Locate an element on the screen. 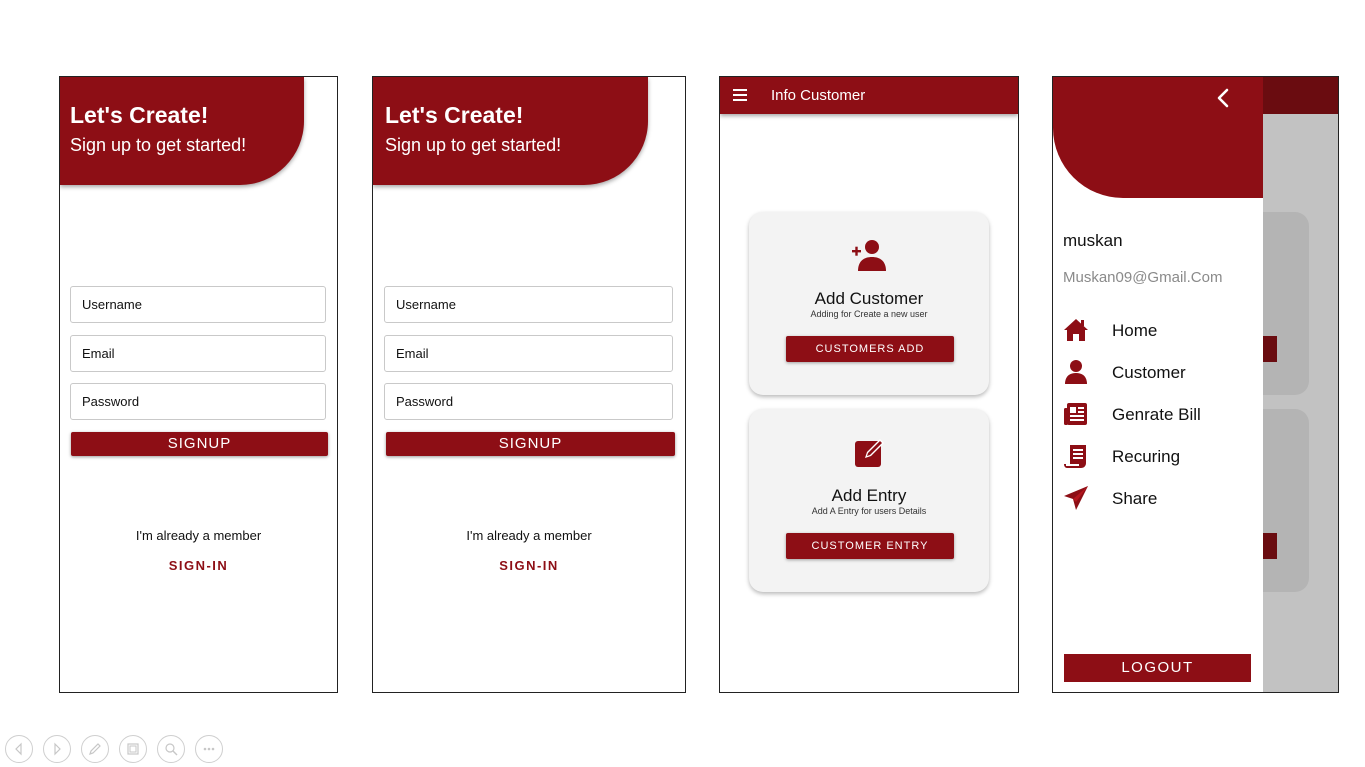  card-title: Add Entry is located at coordinates (869, 495).